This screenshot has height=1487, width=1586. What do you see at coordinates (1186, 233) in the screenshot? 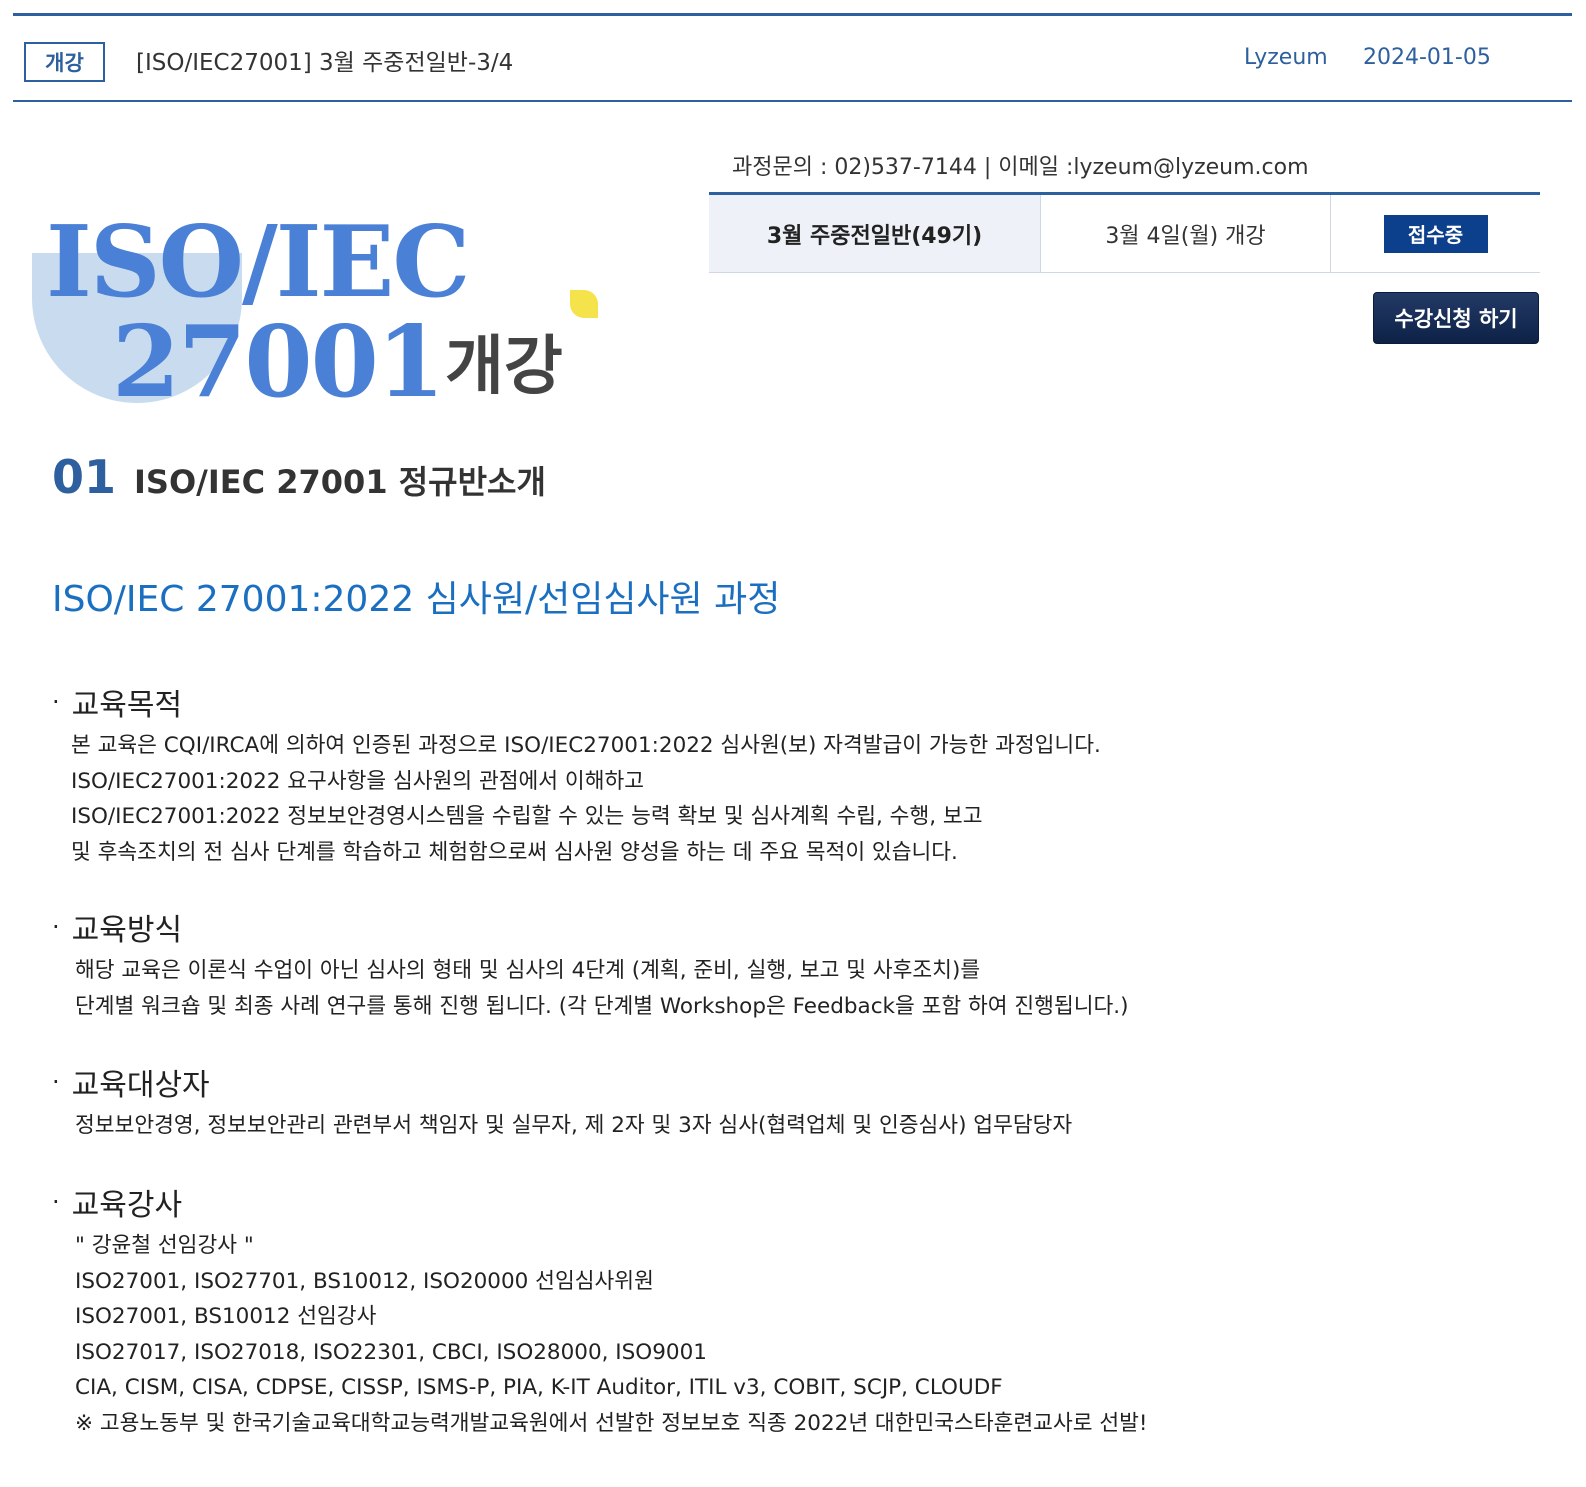
I see `course-start-cell: 3월 4일(월) 개강` at bounding box center [1186, 233].